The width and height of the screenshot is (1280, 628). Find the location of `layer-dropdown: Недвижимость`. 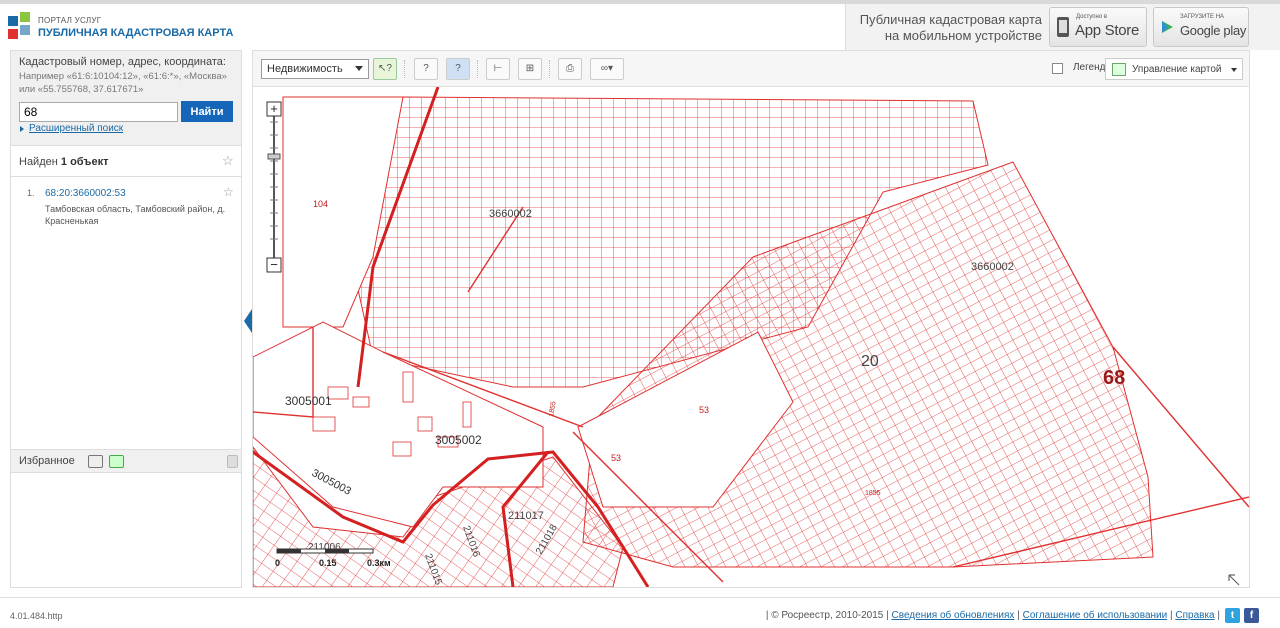

layer-dropdown: Недвижимость is located at coordinates (315, 69).